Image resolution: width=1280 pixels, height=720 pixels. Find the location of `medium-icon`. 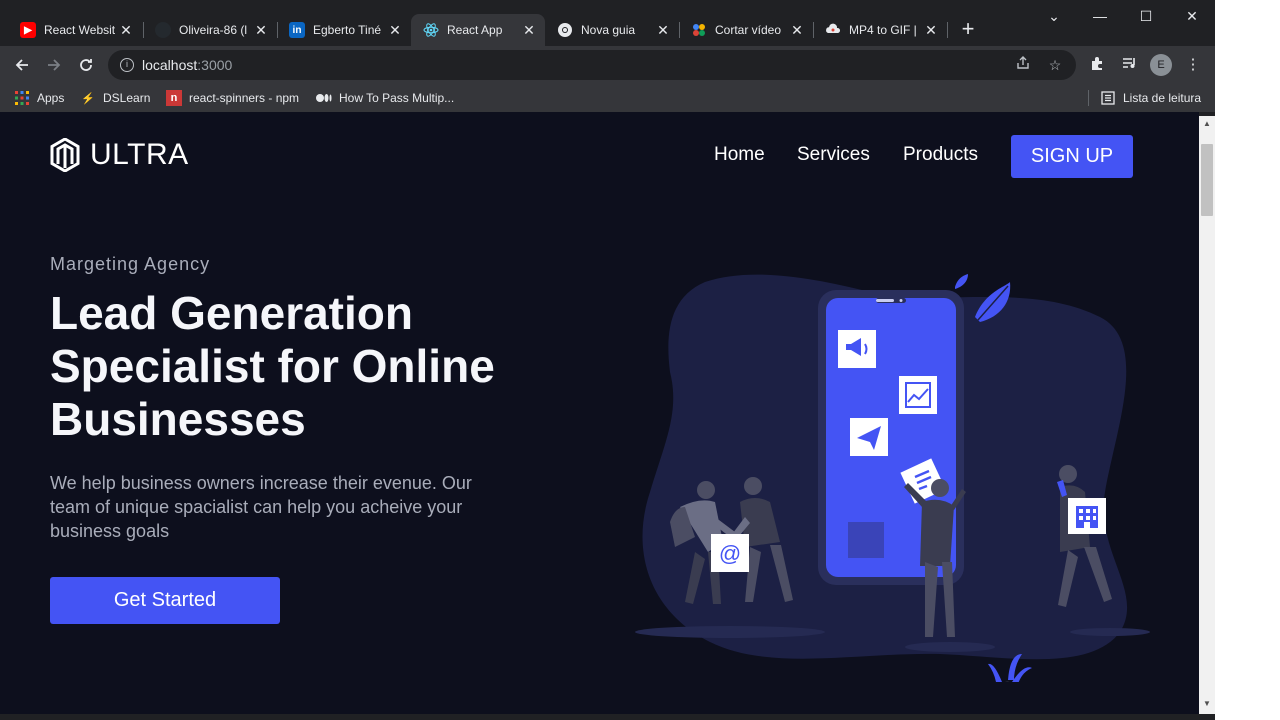

medium-icon is located at coordinates (324, 98).